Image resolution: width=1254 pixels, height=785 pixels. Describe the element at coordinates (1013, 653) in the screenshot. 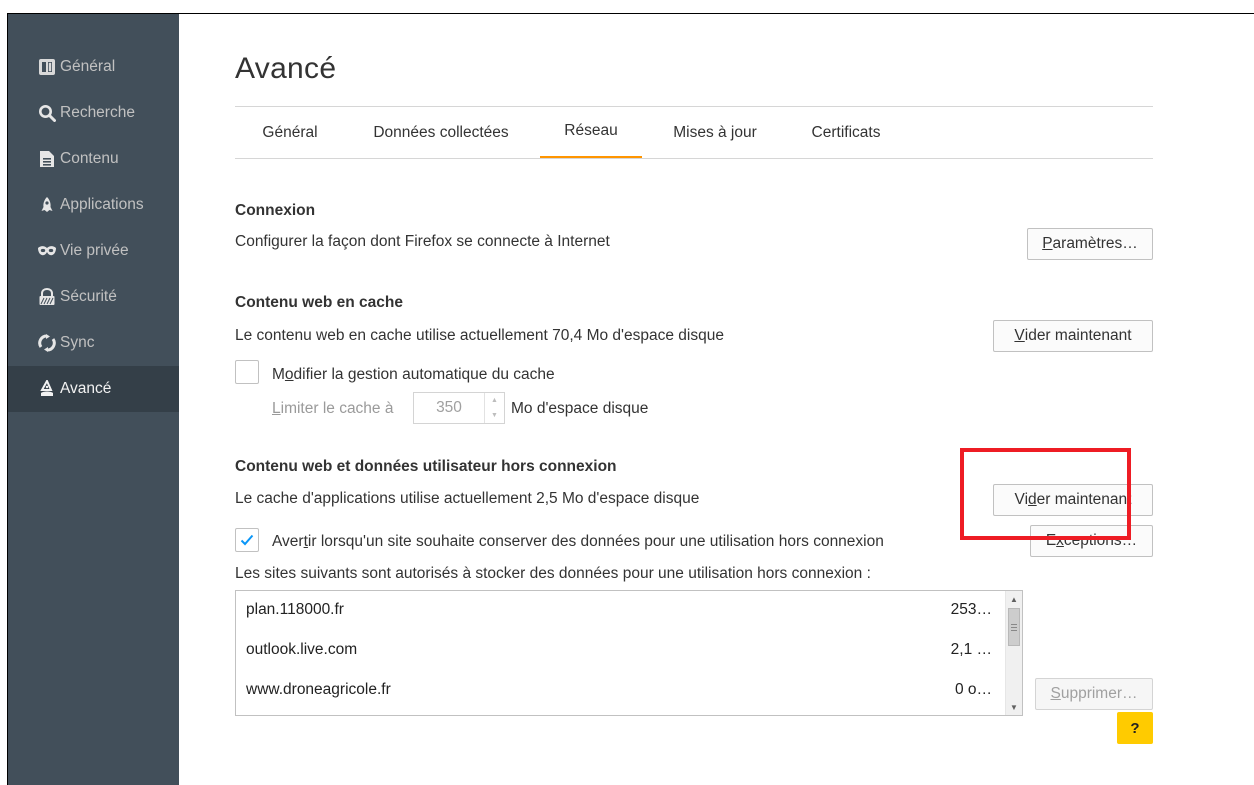

I see `list-scrollbar: ▲ ▼` at that location.